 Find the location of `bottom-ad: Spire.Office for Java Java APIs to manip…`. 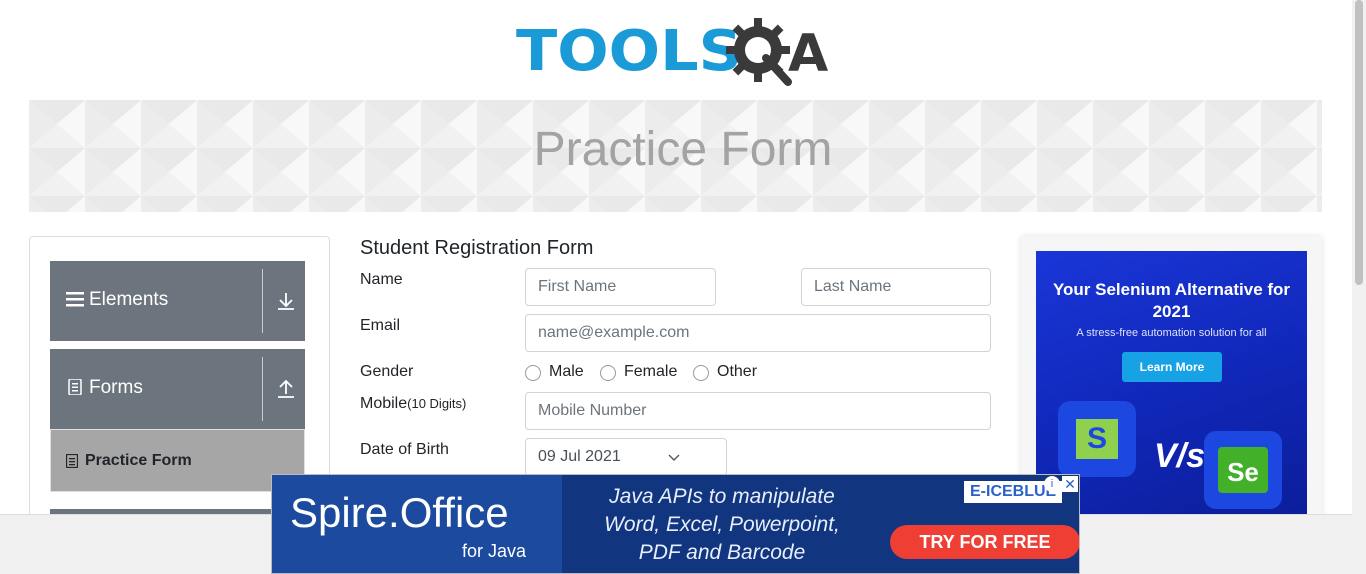

bottom-ad: Spire.Office for Java Java APIs to manip… is located at coordinates (675, 524).